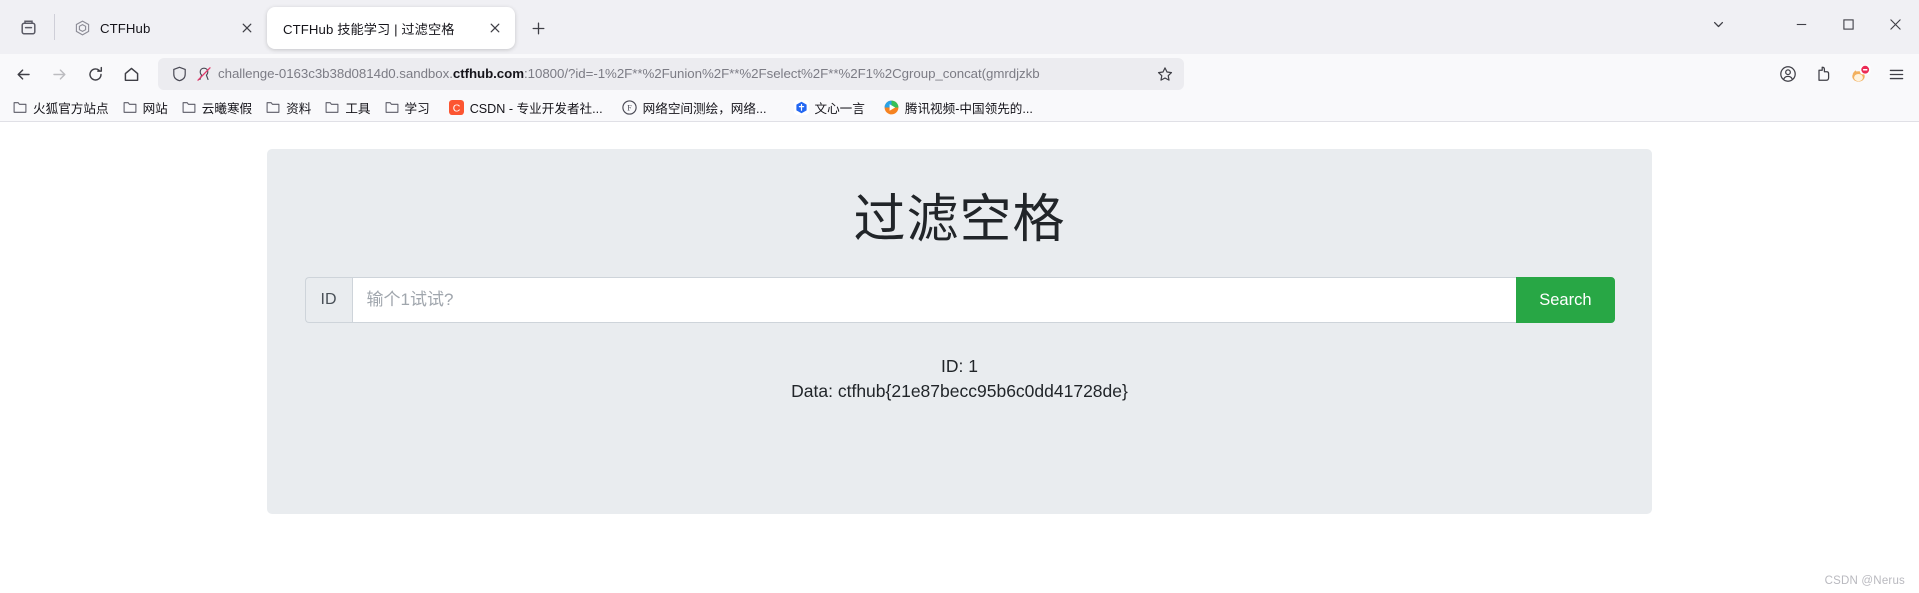 This screenshot has width=1919, height=593. What do you see at coordinates (1860, 74) in the screenshot?
I see `profile-avatar` at bounding box center [1860, 74].